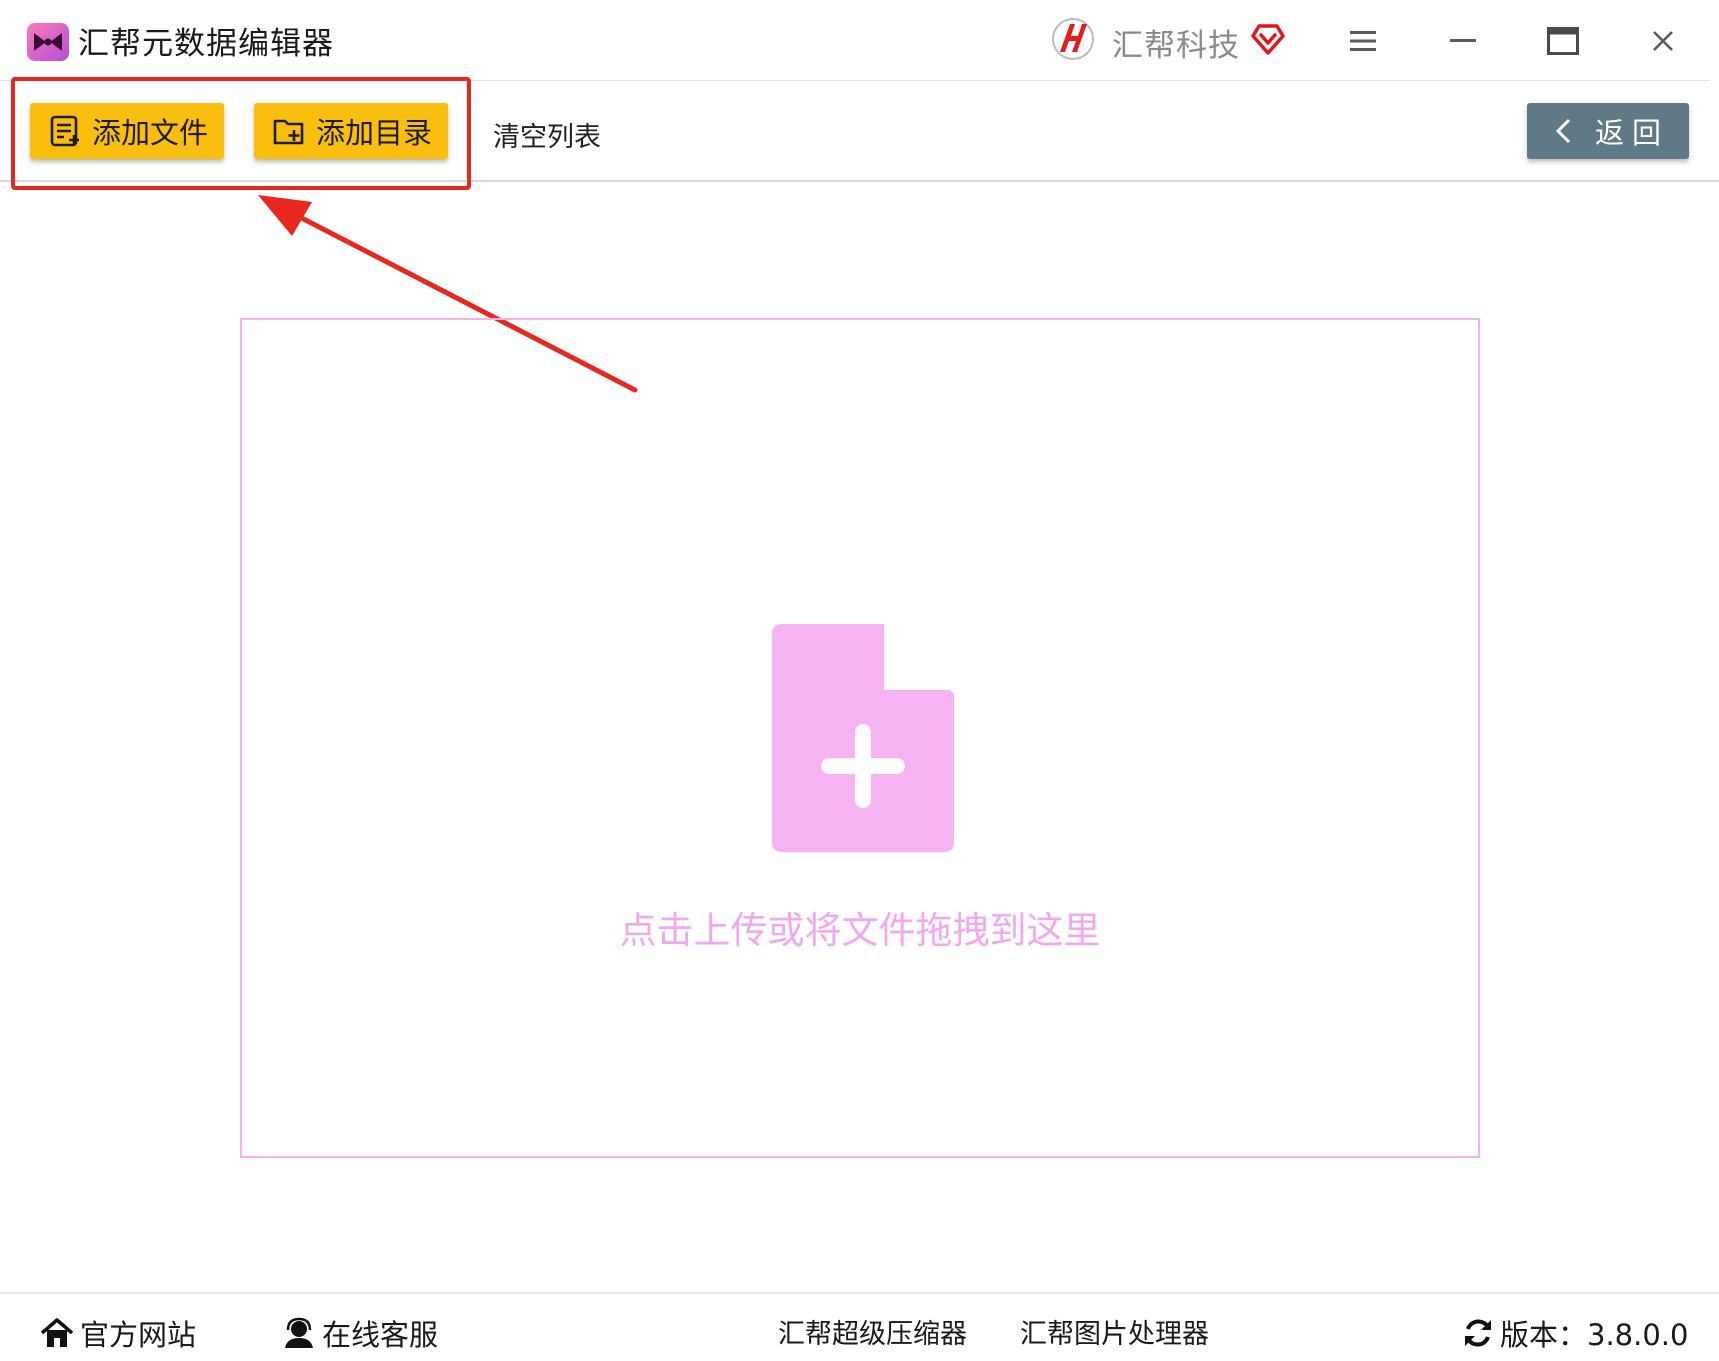 Image resolution: width=1719 pixels, height=1361 pixels. What do you see at coordinates (1632, 133) in the screenshot?
I see `back-label: 返回` at bounding box center [1632, 133].